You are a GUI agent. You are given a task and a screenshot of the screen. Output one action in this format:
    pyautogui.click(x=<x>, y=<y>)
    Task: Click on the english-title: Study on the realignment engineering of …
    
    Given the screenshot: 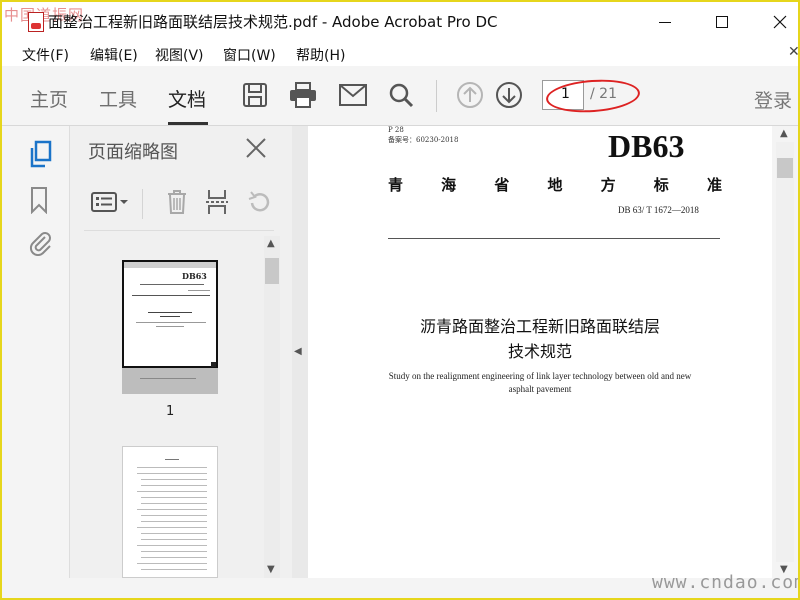 What is the action you would take?
    pyautogui.click(x=540, y=383)
    